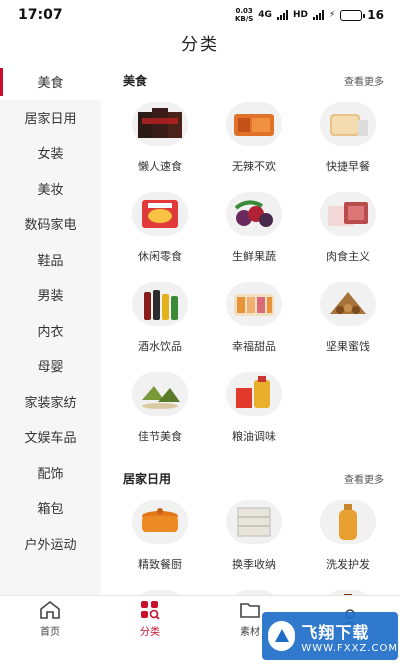 Image resolution: width=400 pixels, height=667 pixels. Describe the element at coordinates (254, 589) in the screenshot. I see `category-item-mask` at that location.